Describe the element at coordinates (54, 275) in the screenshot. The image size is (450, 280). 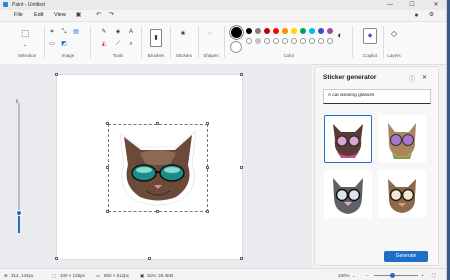
I see `selection-size-icon: ⬚` at that location.